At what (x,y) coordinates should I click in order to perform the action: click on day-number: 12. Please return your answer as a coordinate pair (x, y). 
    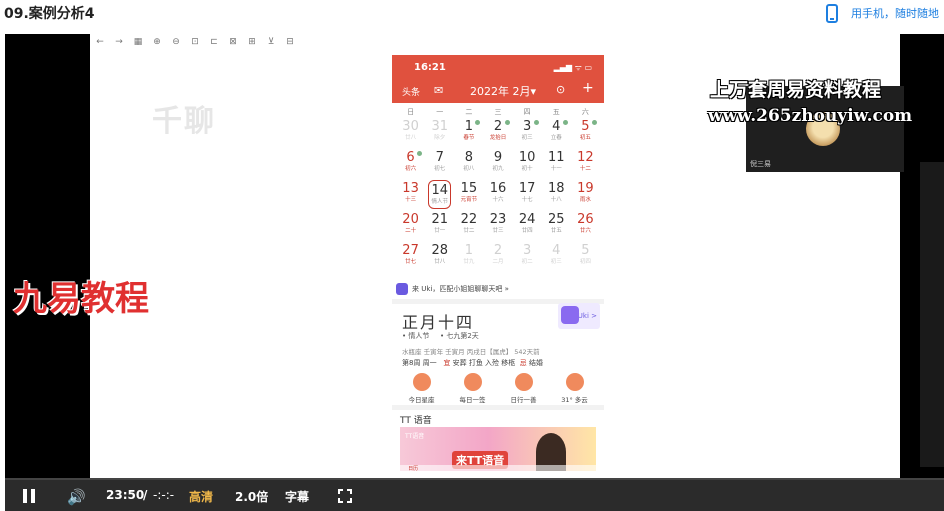
    Looking at the image, I should click on (585, 157).